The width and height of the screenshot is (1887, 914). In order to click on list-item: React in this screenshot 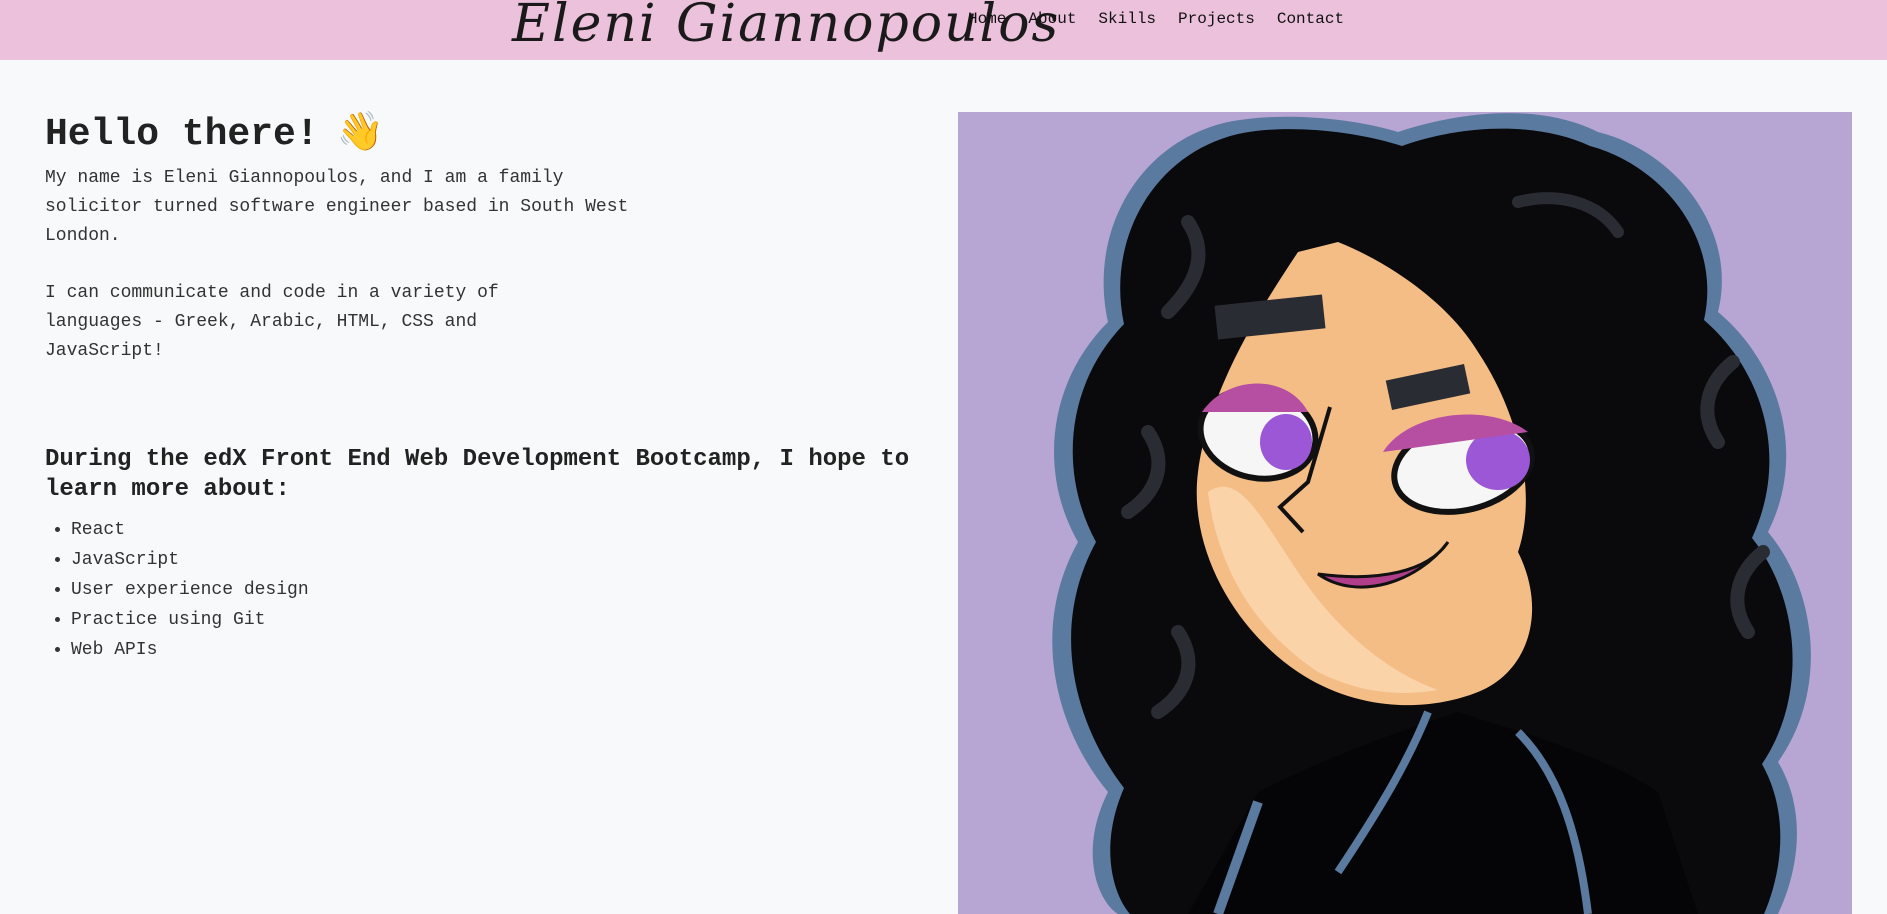, I will do `click(190, 530)`.